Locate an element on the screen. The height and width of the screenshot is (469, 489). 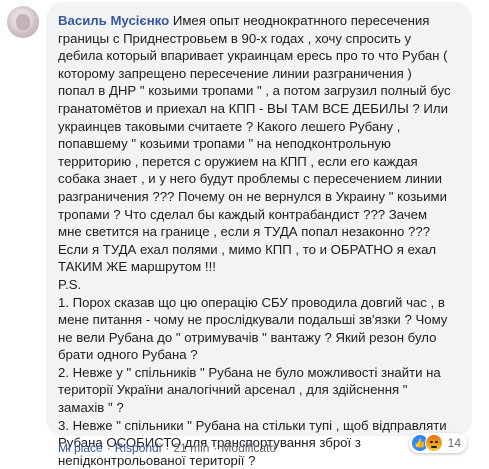
timestamp: 21 min is located at coordinates (191, 448).